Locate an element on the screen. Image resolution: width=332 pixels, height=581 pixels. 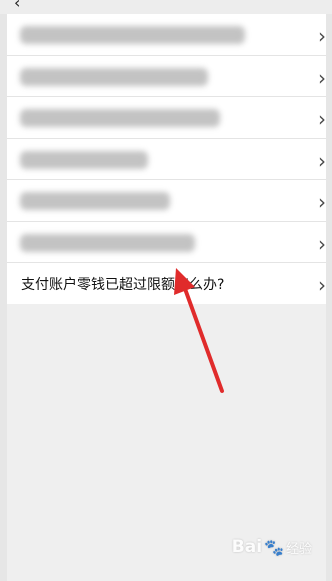
watermark-jingyan-text: 经验 is located at coordinates (298, 549).